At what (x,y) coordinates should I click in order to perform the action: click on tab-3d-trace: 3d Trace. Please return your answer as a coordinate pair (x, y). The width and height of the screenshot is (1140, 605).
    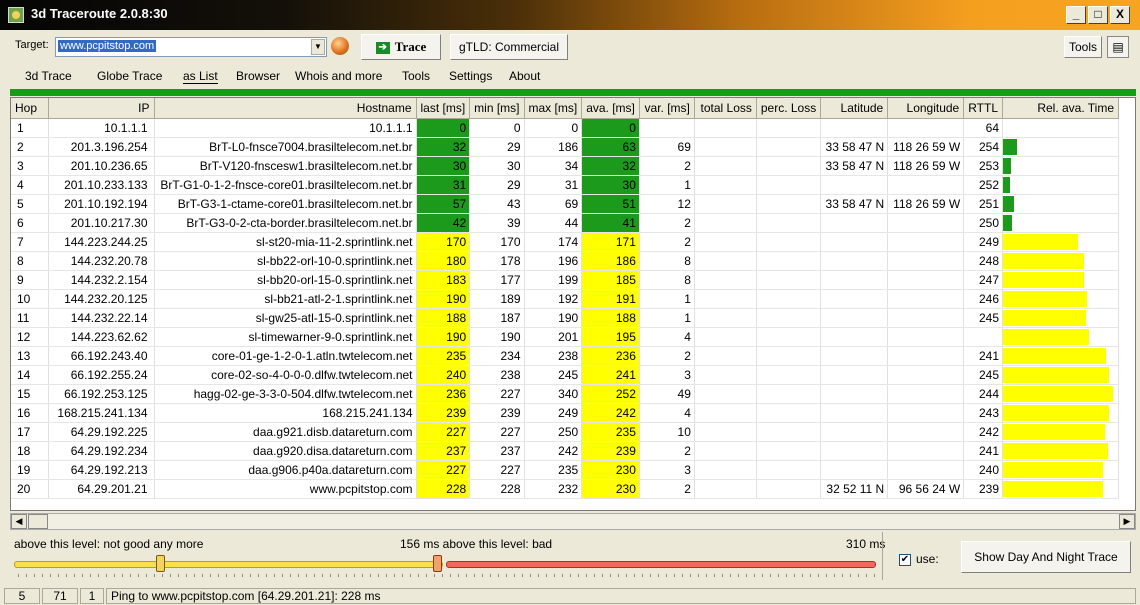
    Looking at the image, I should click on (48, 76).